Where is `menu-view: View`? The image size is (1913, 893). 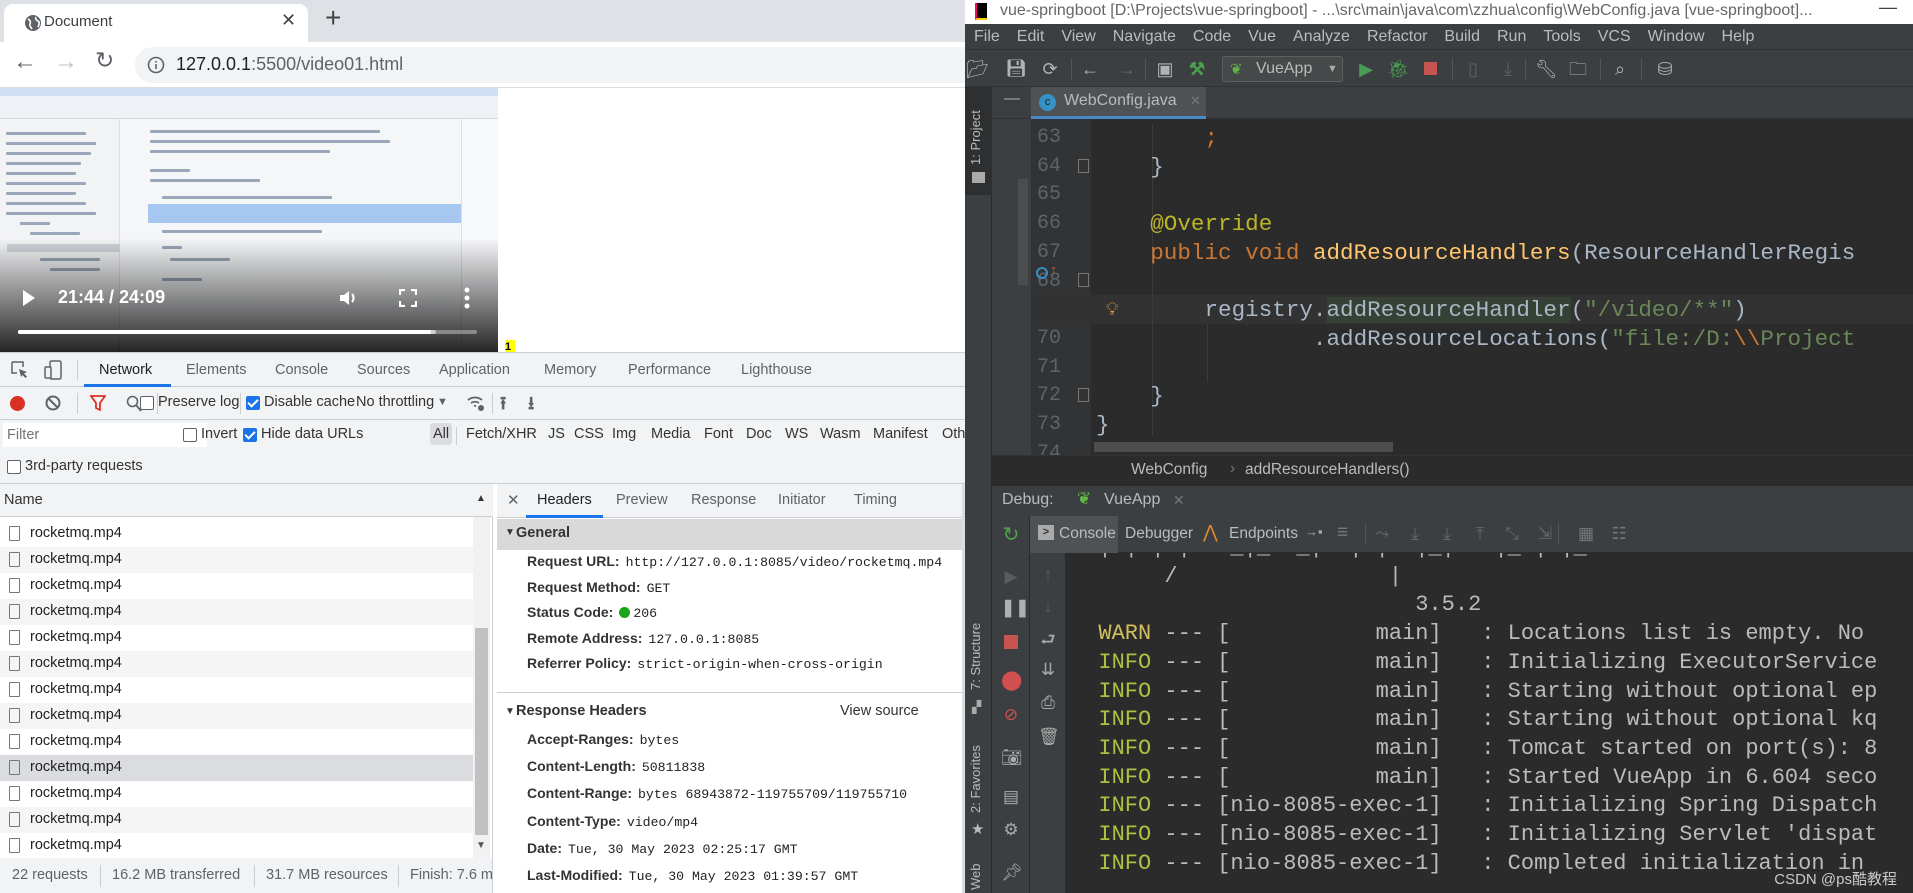
menu-view: View is located at coordinates (1078, 37).